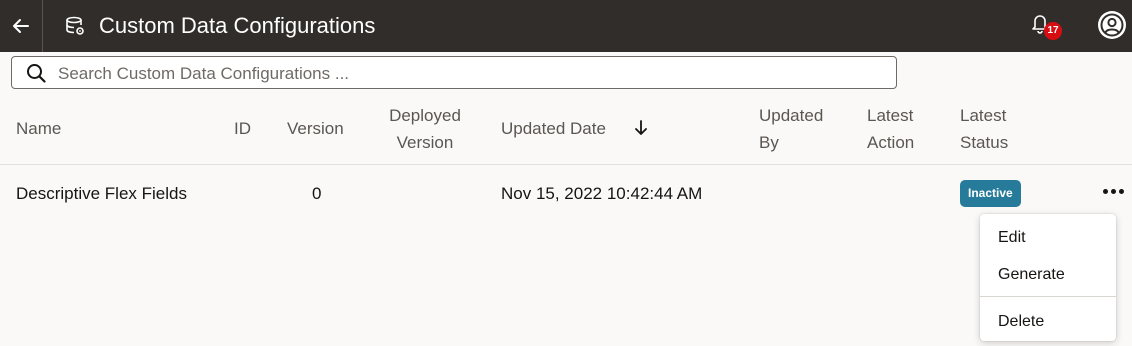 Image resolution: width=1132 pixels, height=346 pixels. Describe the element at coordinates (242, 128) in the screenshot. I see `column-header-id: ID` at that location.